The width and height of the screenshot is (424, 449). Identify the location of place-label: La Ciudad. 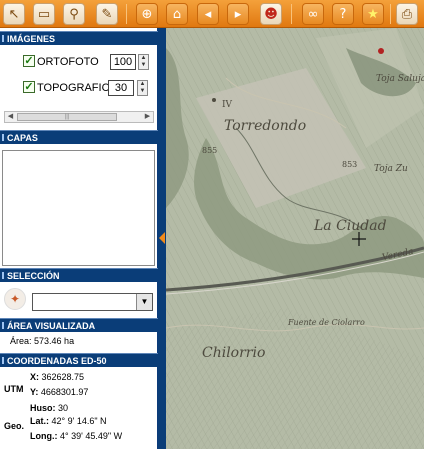
(350, 226).